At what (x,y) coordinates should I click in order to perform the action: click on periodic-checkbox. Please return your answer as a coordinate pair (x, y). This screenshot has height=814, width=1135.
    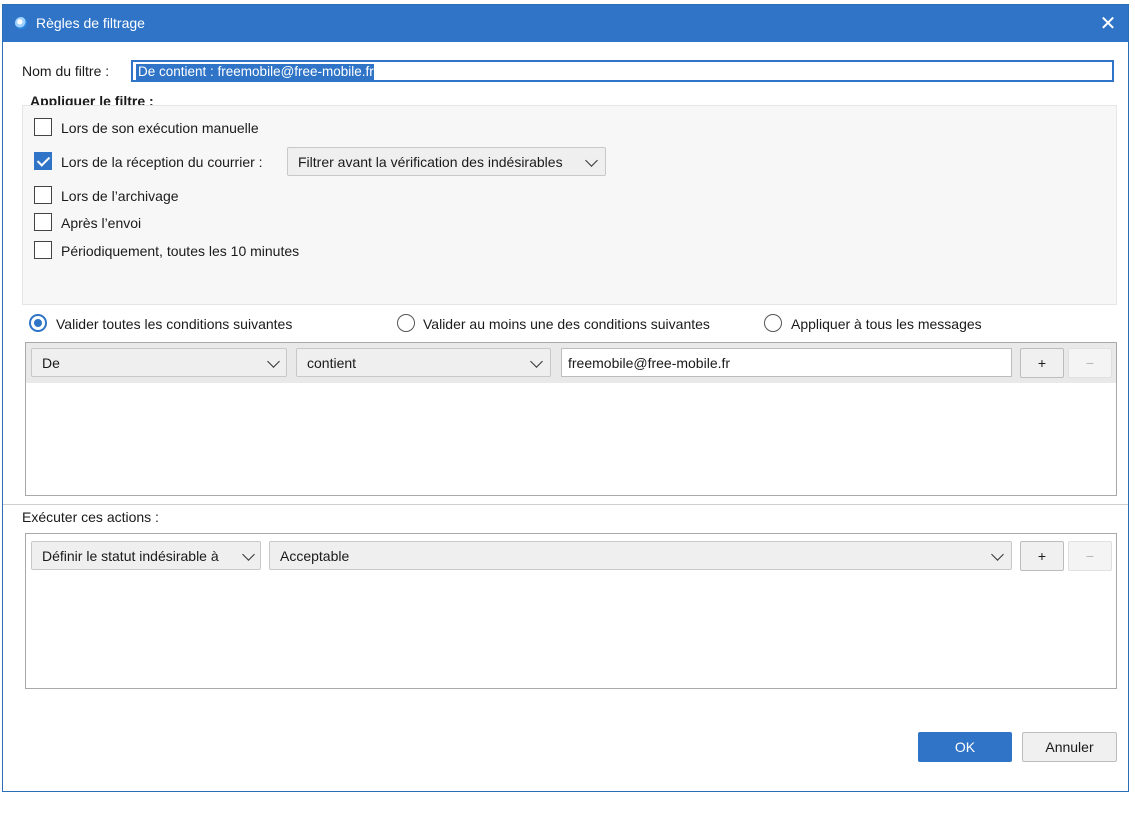
    Looking at the image, I should click on (43, 250).